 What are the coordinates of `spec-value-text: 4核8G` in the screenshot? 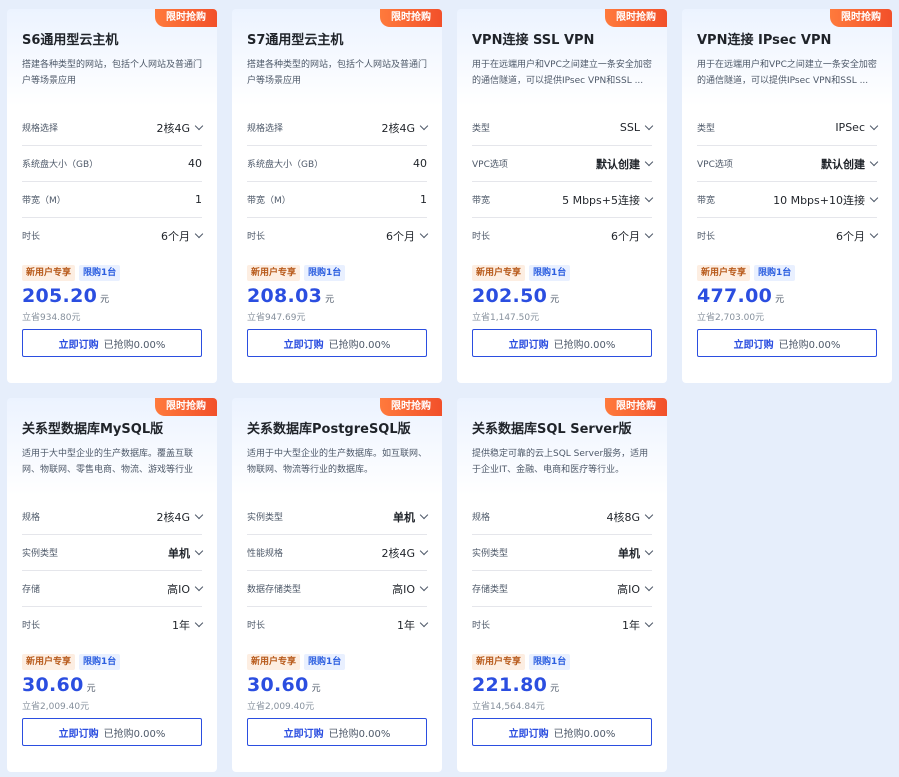 It's located at (623, 517).